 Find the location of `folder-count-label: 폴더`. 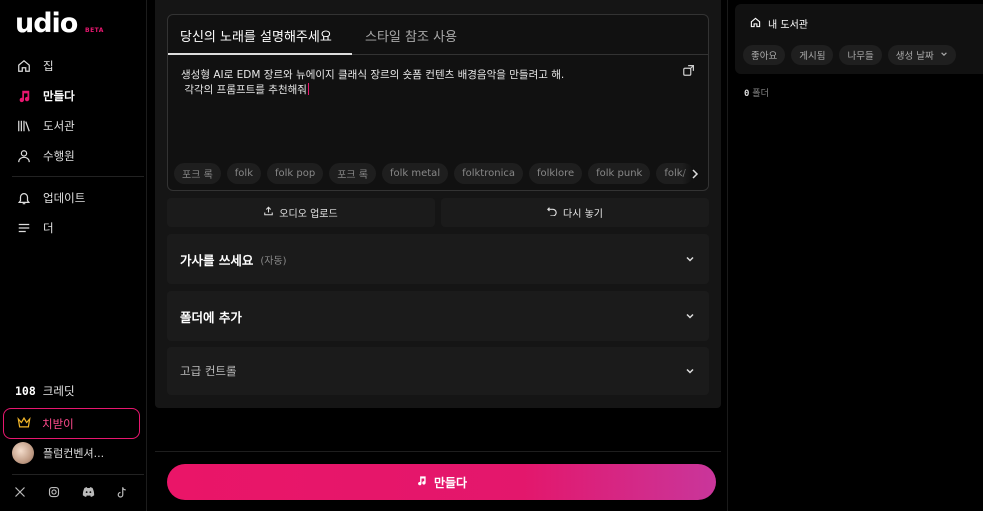

folder-count-label: 폴더 is located at coordinates (760, 94).